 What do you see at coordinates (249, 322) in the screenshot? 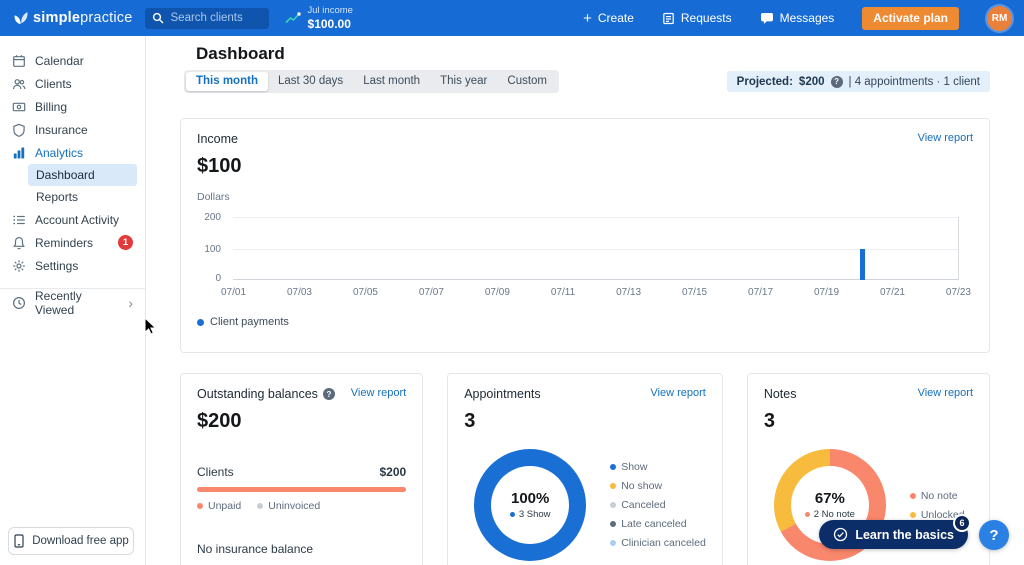
I see `legend-label: Client payments` at bounding box center [249, 322].